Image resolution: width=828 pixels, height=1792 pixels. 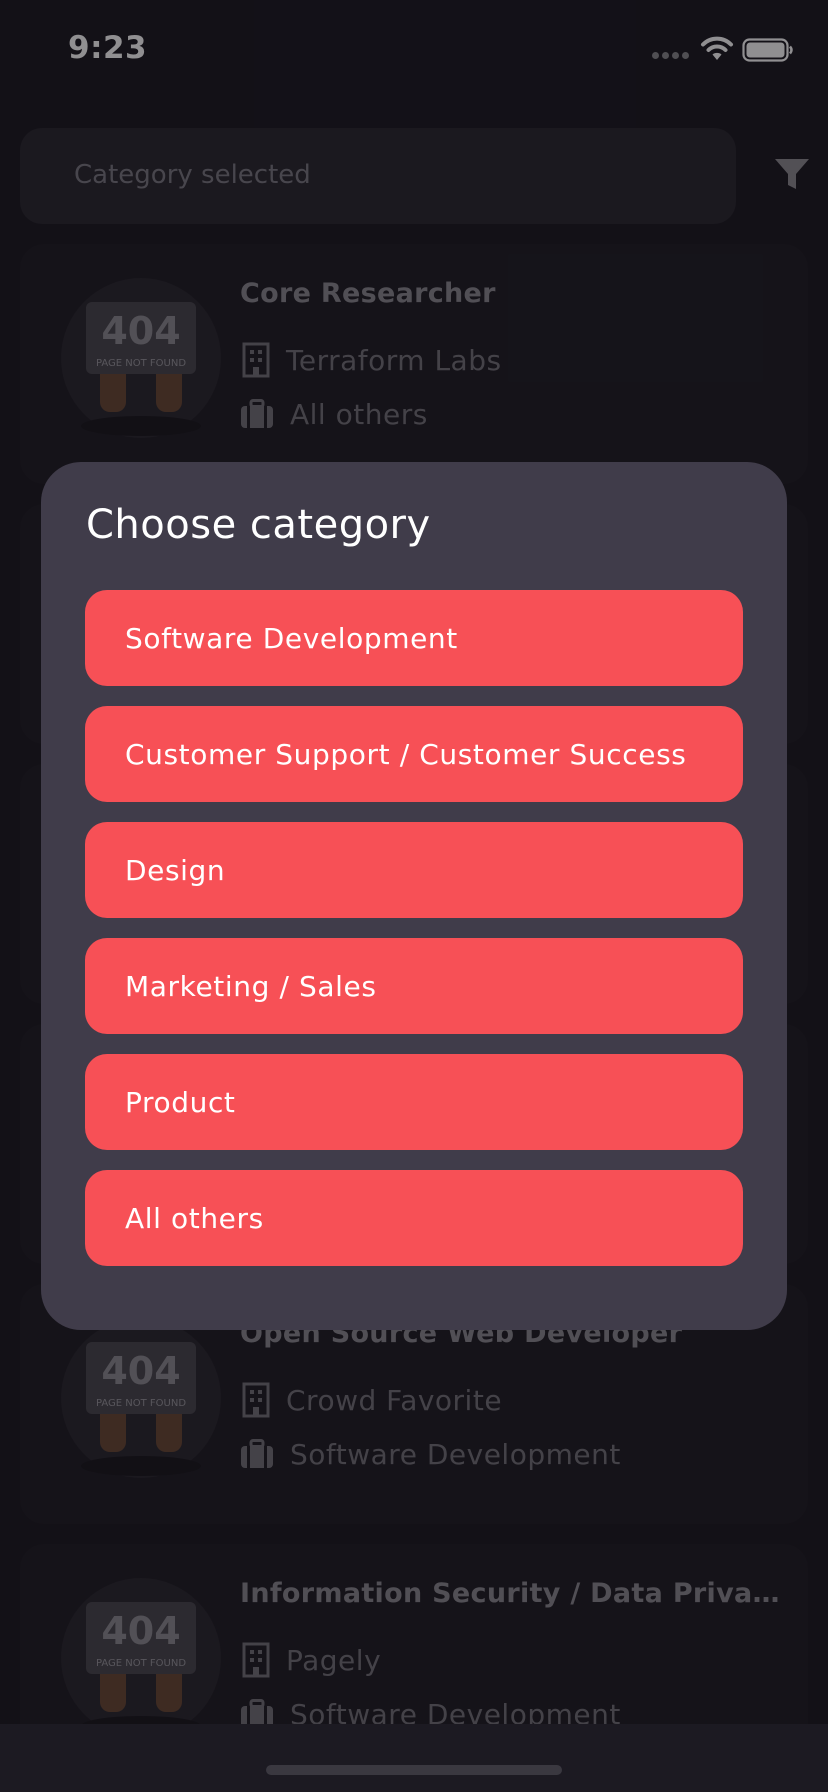 I want to click on category-option-design: Design, so click(x=414, y=870).